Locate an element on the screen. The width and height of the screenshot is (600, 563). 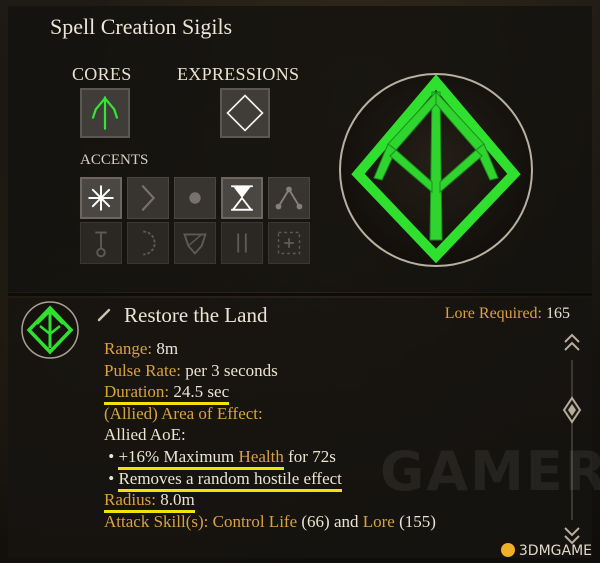
plus-box-icon is located at coordinates (289, 243).